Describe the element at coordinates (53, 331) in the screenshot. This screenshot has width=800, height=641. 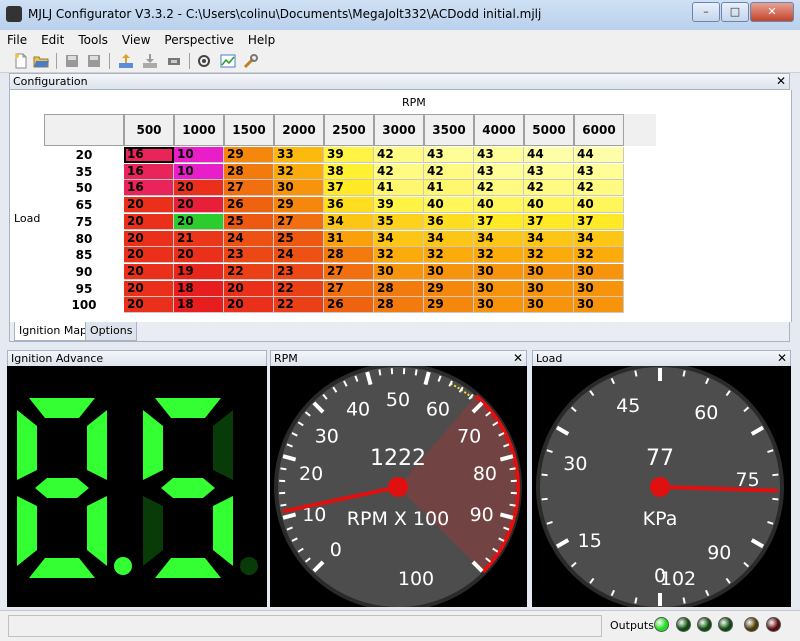
I see `tab-ignition-map: Ignition Map` at that location.